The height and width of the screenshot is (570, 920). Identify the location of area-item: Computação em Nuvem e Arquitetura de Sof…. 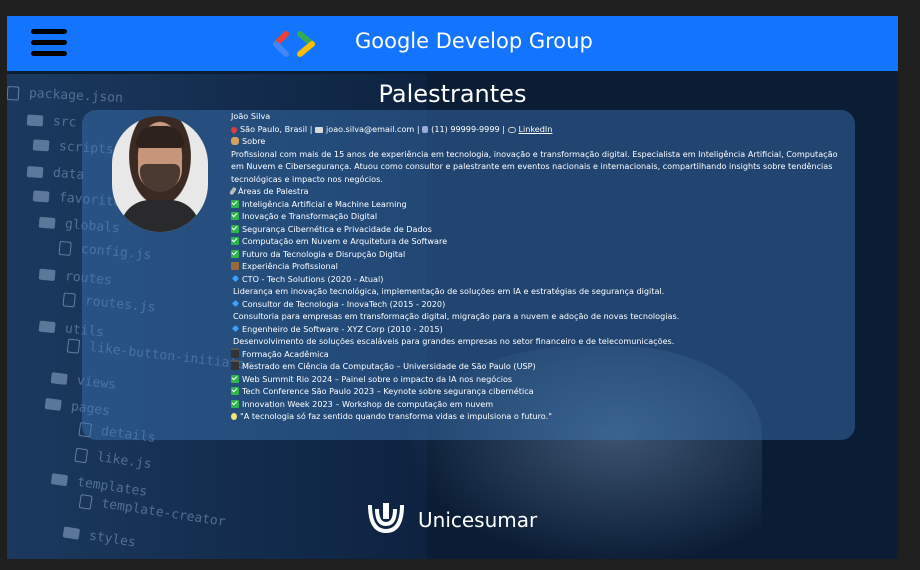
(536, 241).